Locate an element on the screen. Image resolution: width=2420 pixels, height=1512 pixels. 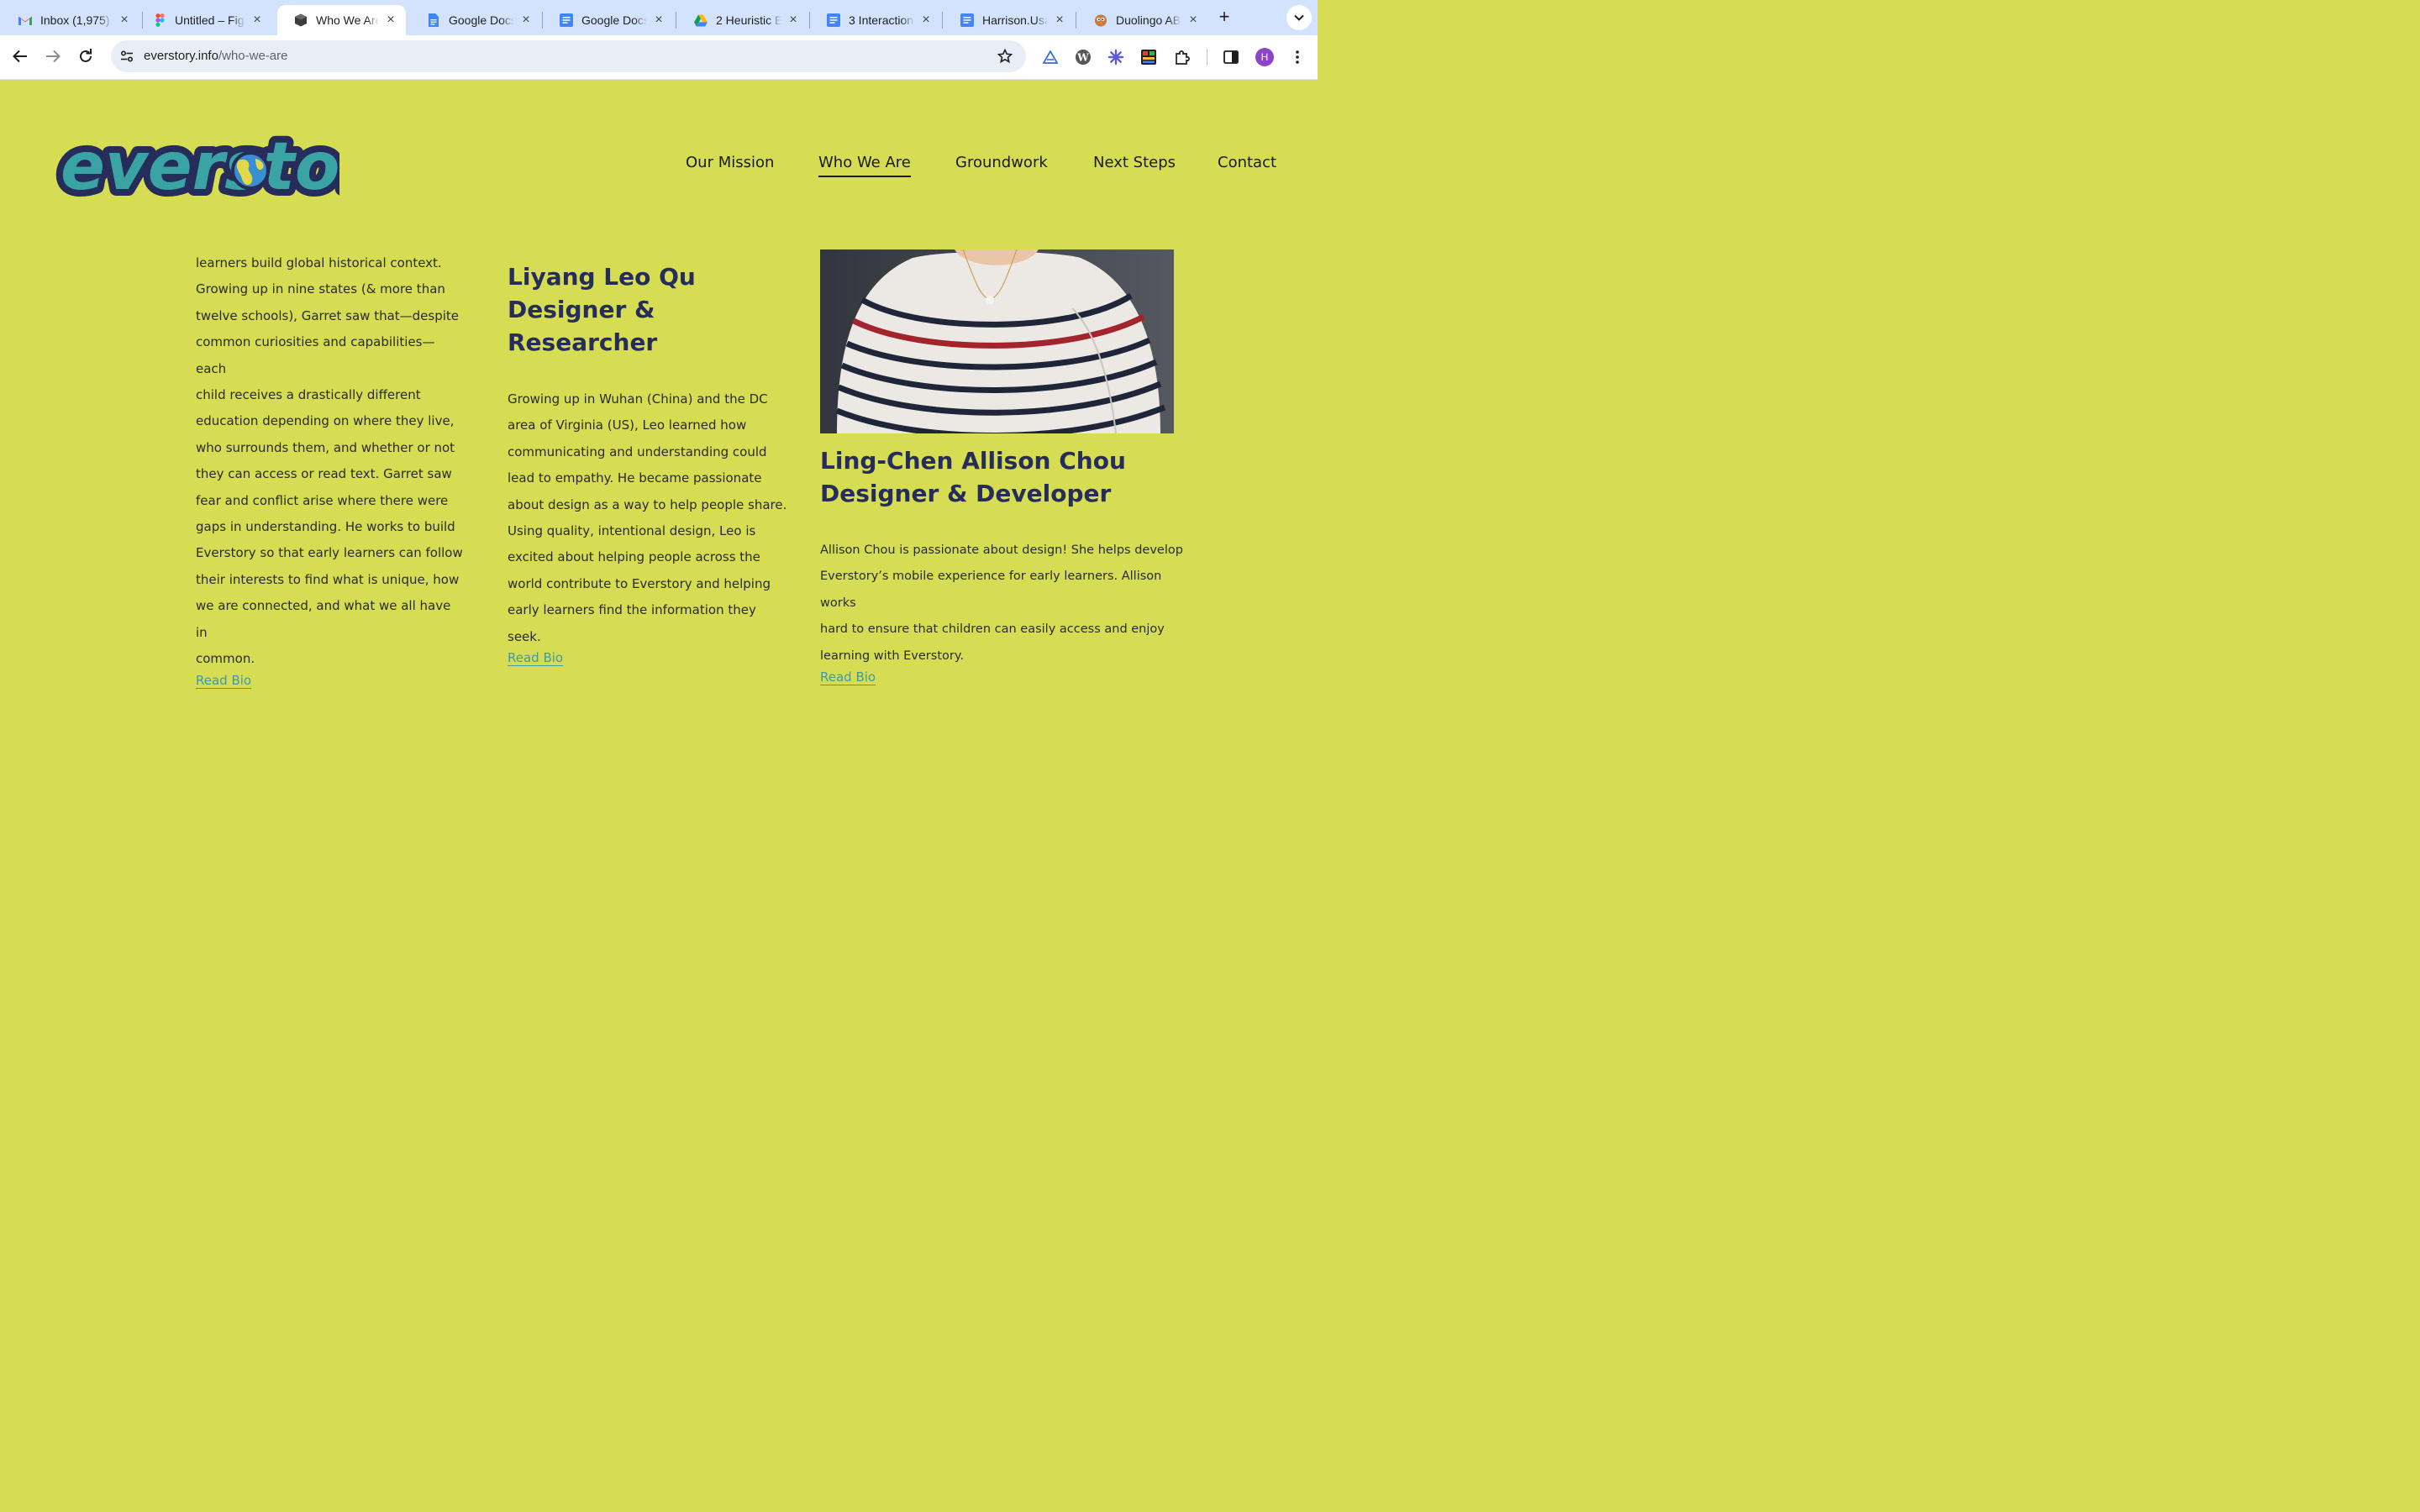
tab-interaction: 3 Interaction × is located at coordinates (875, 20).